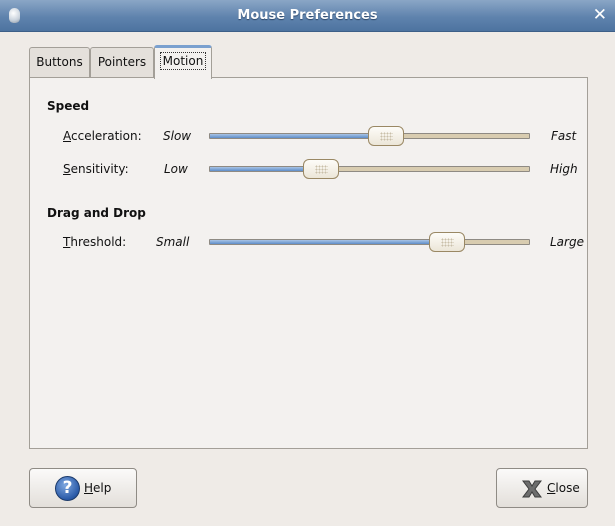 The width and height of the screenshot is (615, 526). What do you see at coordinates (83, 488) in the screenshot?
I see `help-button: ? Help` at bounding box center [83, 488].